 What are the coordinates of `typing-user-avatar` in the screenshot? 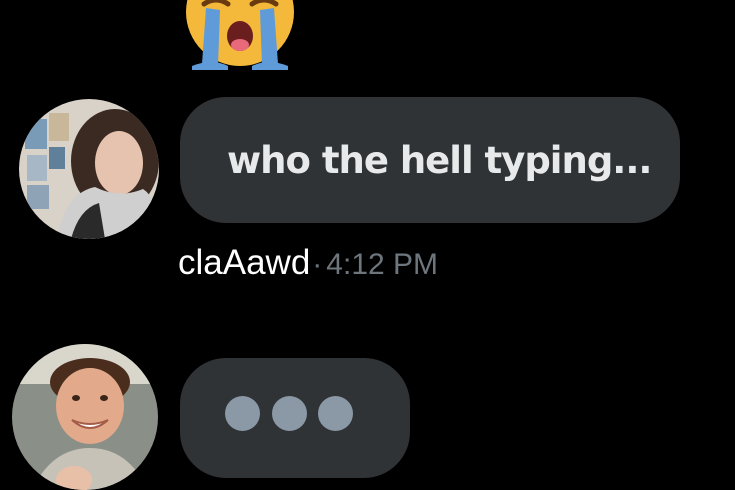 It's located at (85, 417).